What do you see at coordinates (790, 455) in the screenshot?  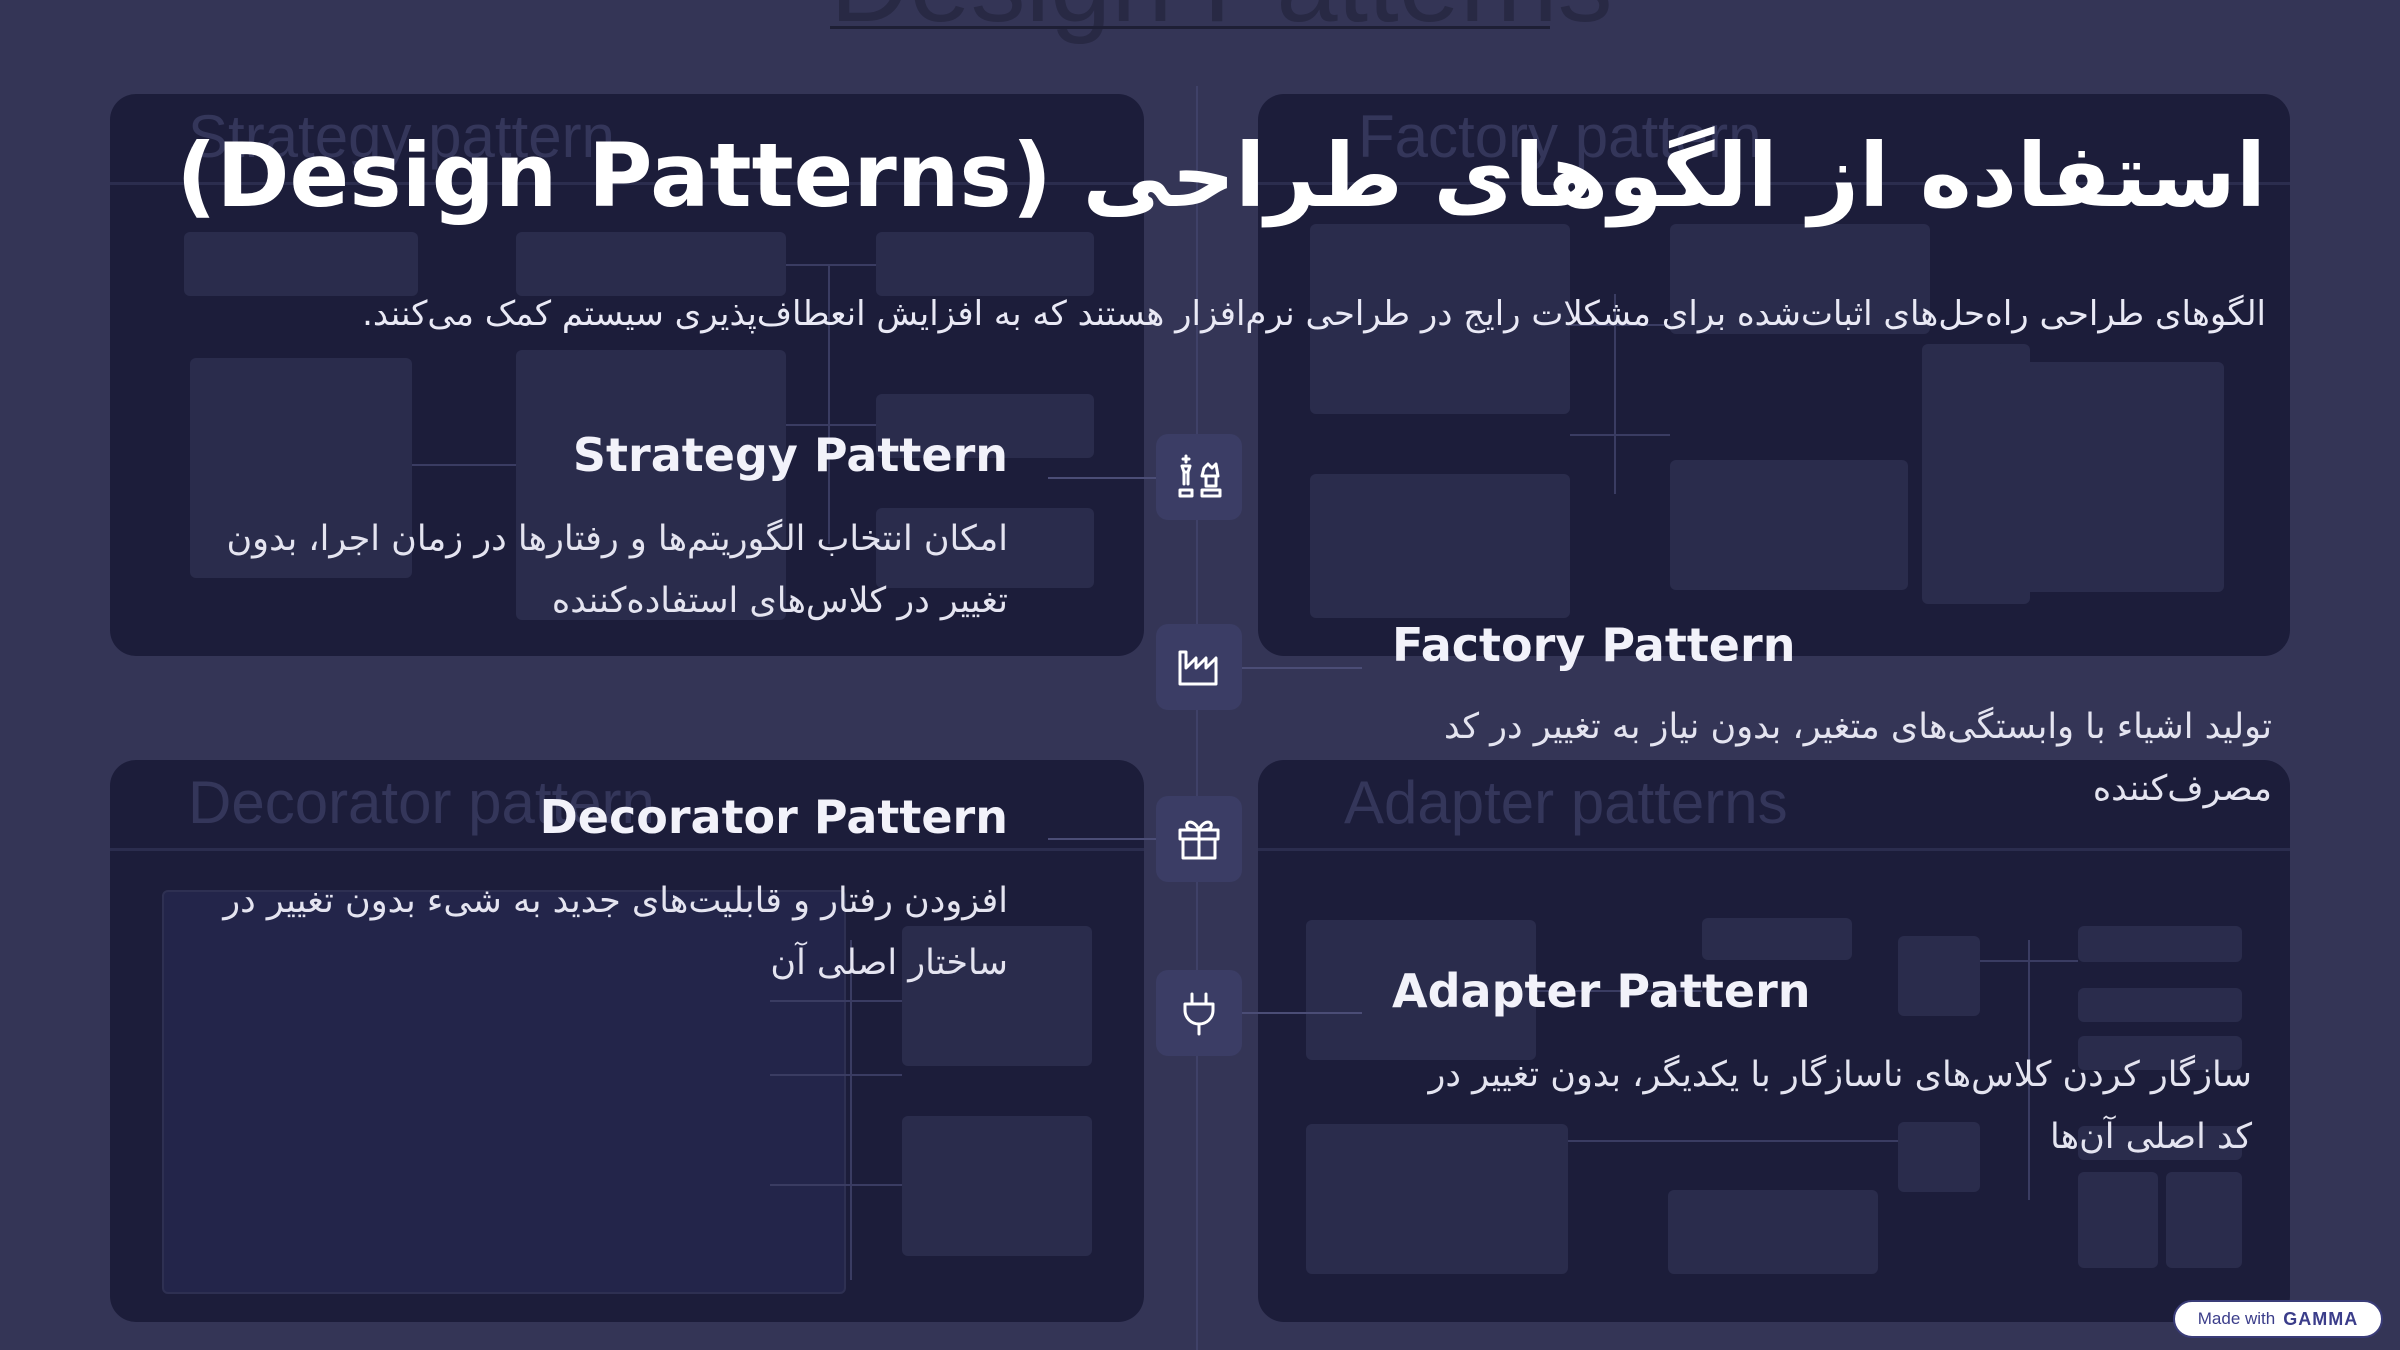 I see `strategy-title: Strategy Pattern` at bounding box center [790, 455].